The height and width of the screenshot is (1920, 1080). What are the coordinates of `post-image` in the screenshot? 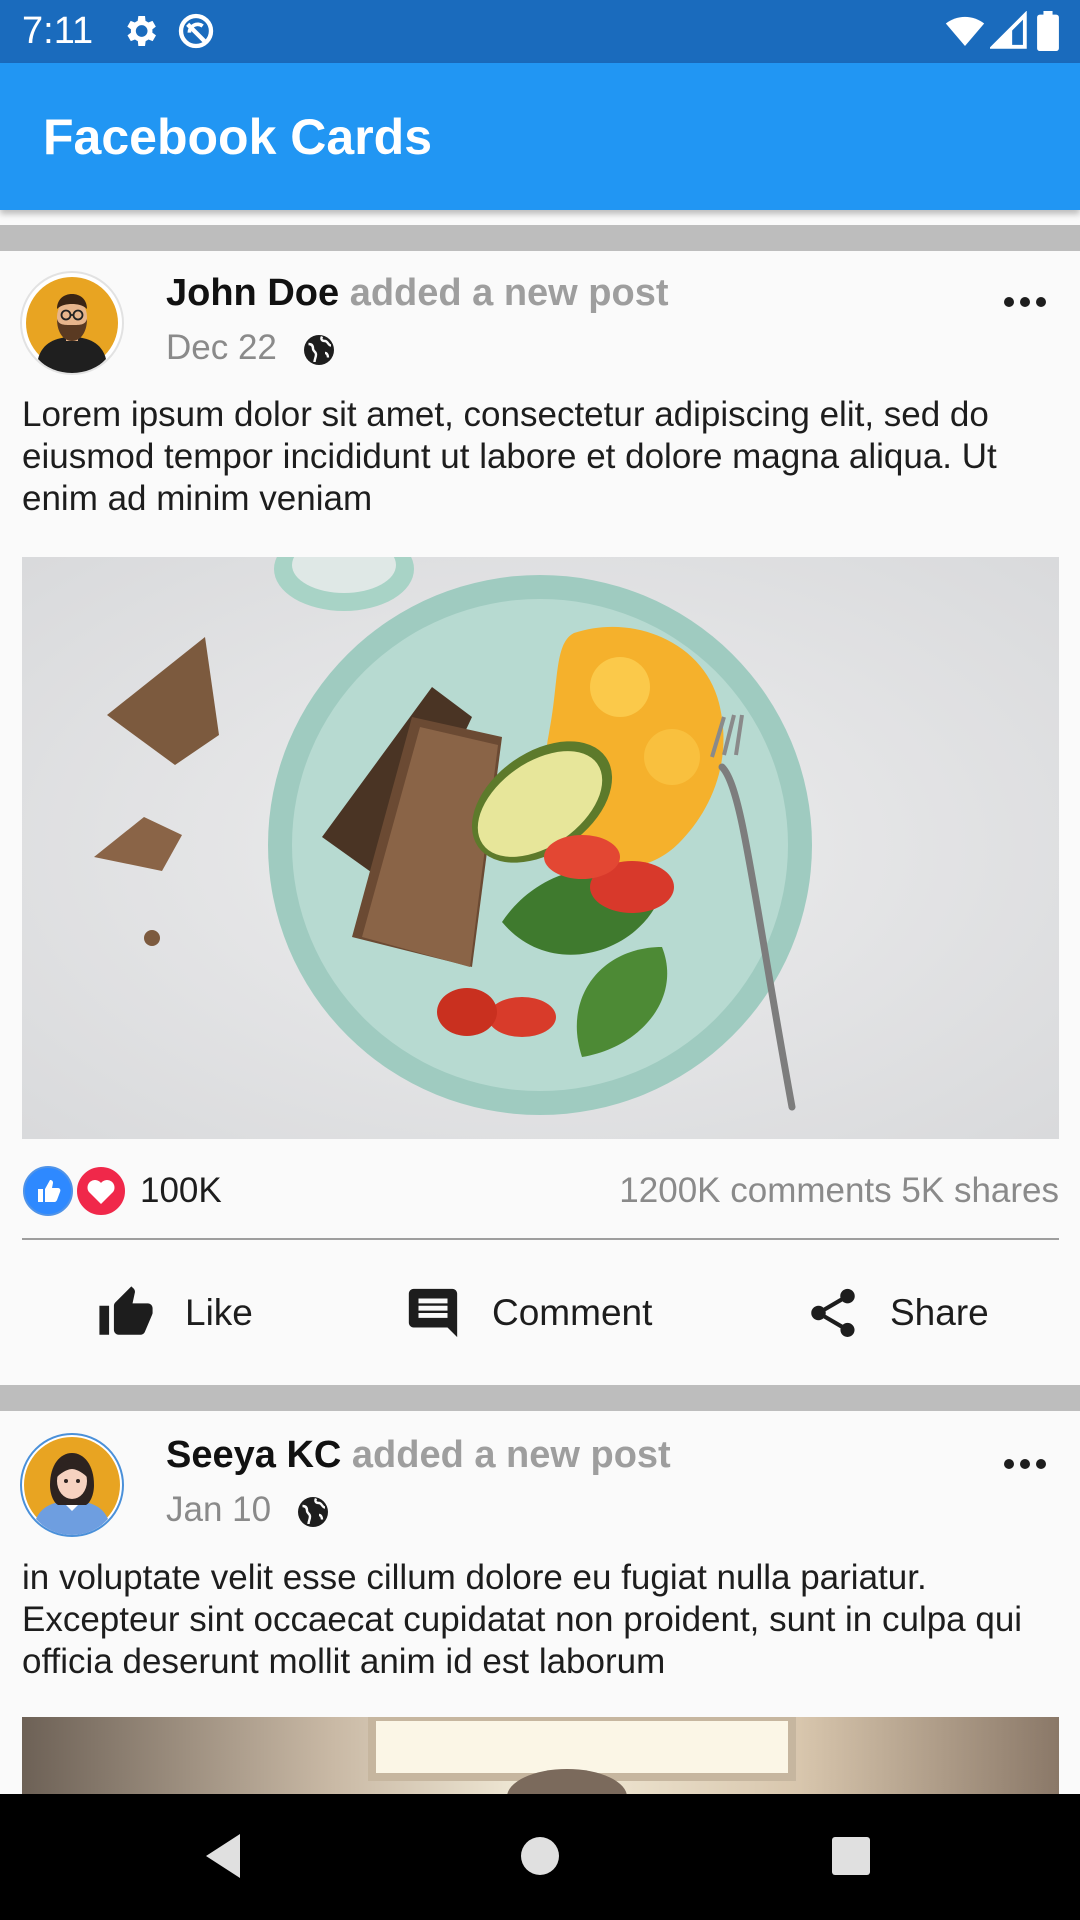 It's located at (540, 1755).